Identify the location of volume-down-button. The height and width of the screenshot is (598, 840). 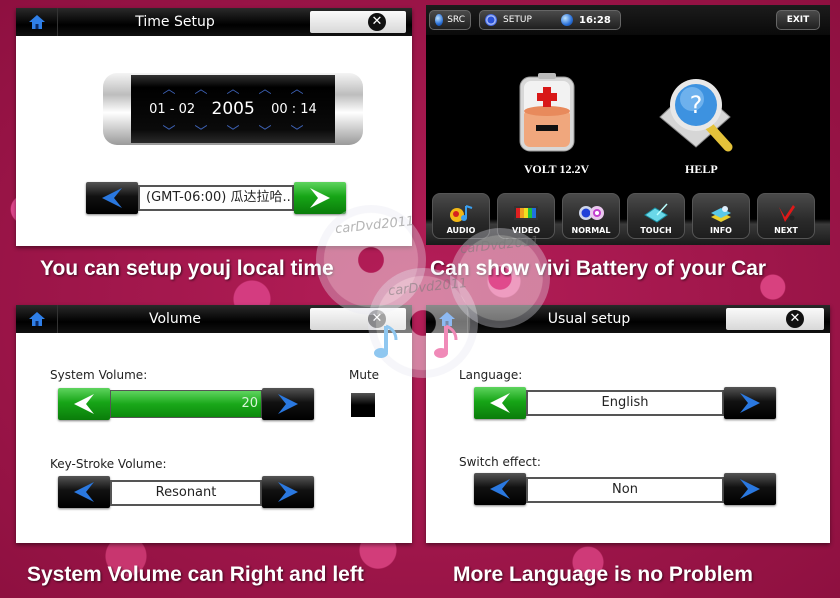
(84, 404).